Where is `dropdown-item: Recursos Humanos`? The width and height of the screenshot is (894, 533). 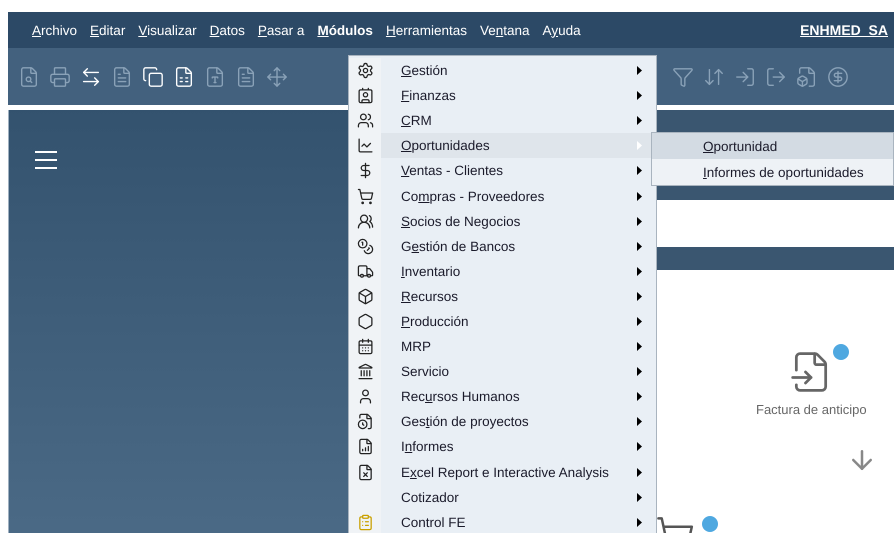 dropdown-item: Recursos Humanos is located at coordinates (502, 397).